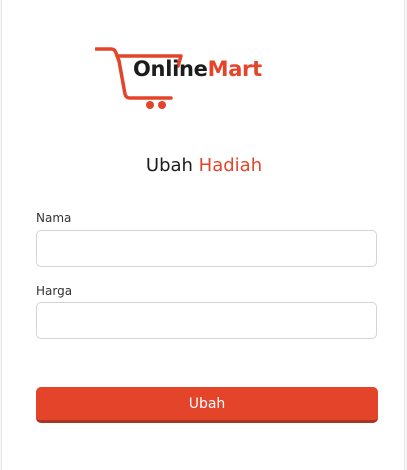  What do you see at coordinates (169, 165) in the screenshot?
I see `page-title-prefix: Ubah` at bounding box center [169, 165].